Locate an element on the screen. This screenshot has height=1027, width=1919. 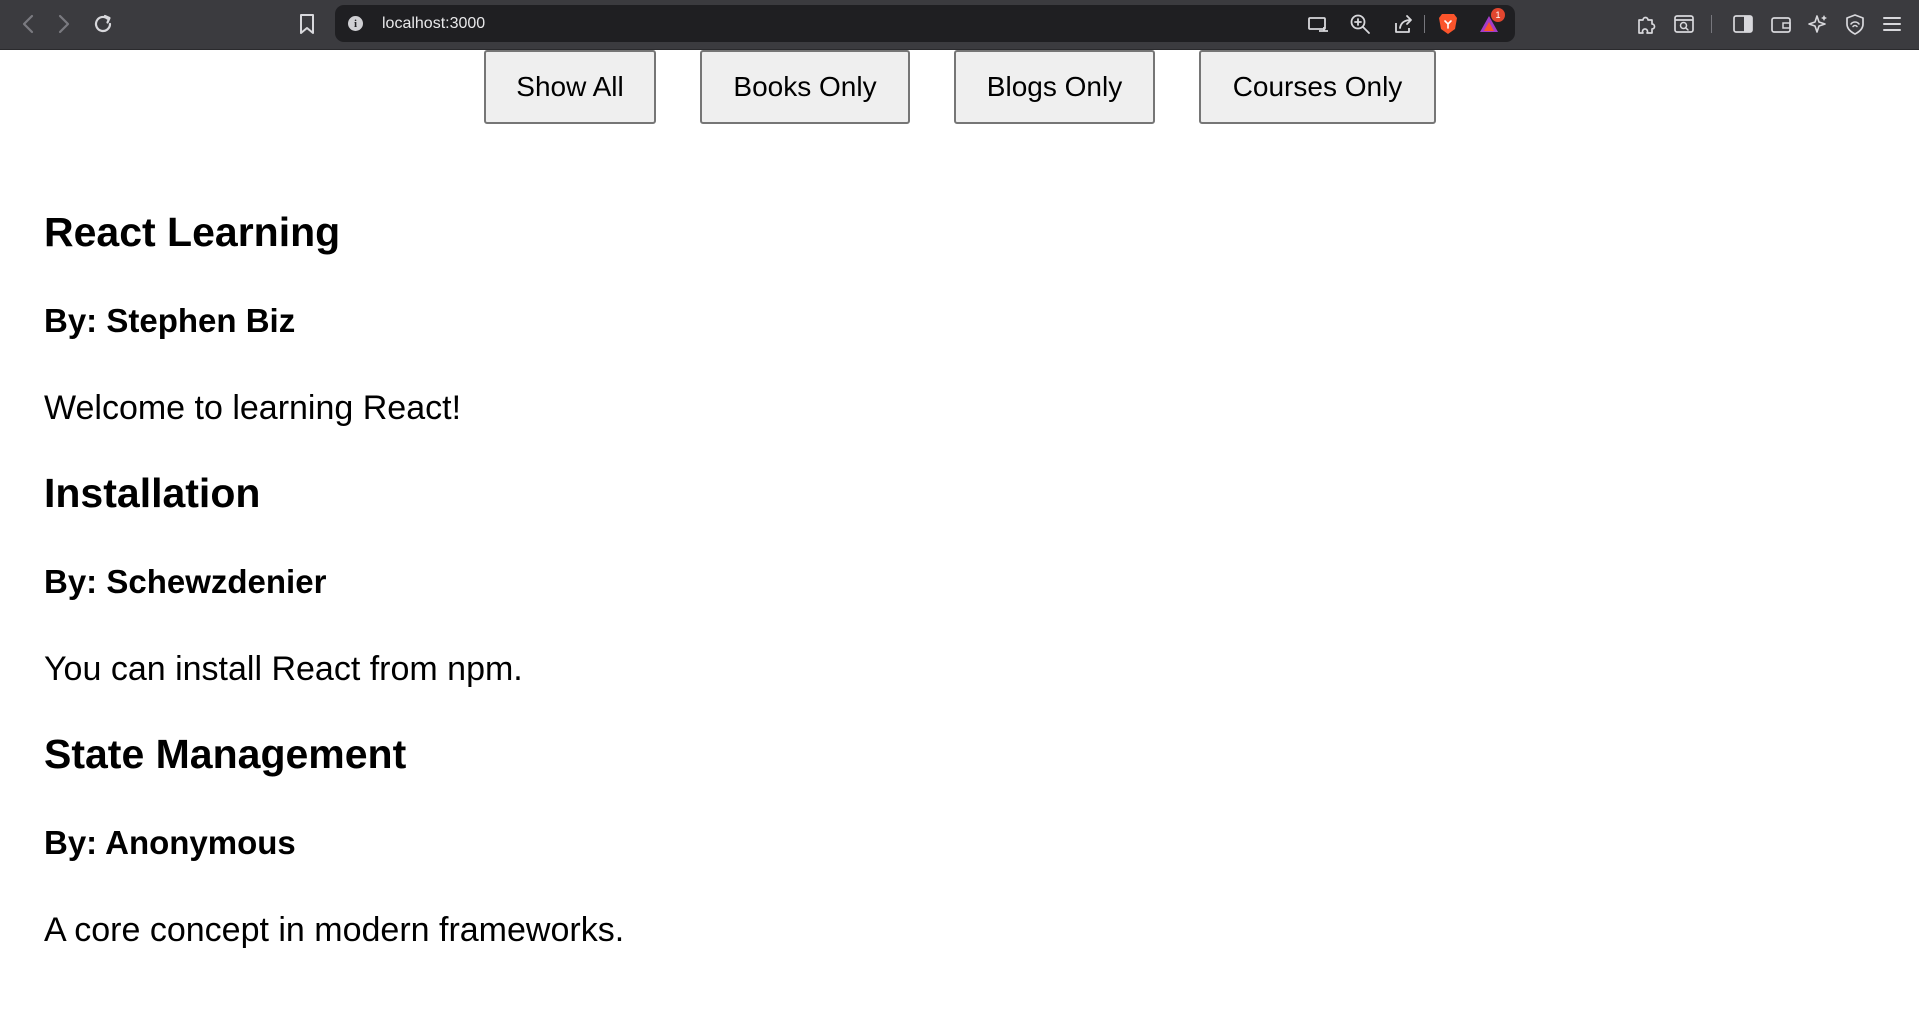
forward-icon is located at coordinates (64, 24).